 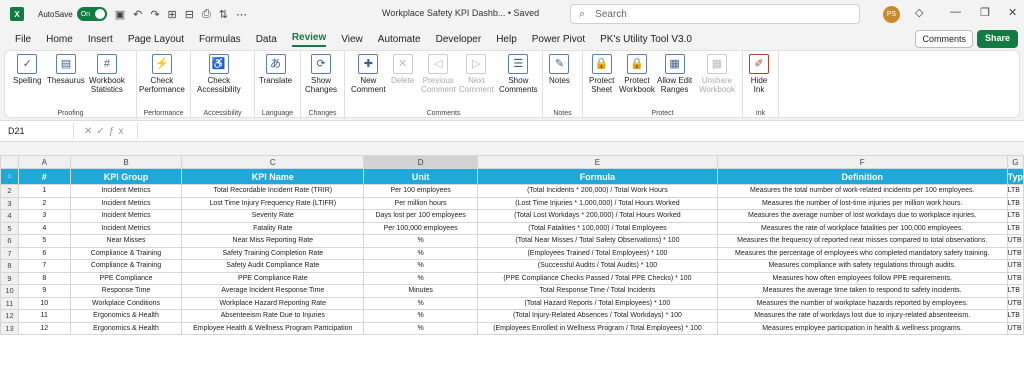 What do you see at coordinates (9, 278) in the screenshot?
I see `row-header: 9` at bounding box center [9, 278].